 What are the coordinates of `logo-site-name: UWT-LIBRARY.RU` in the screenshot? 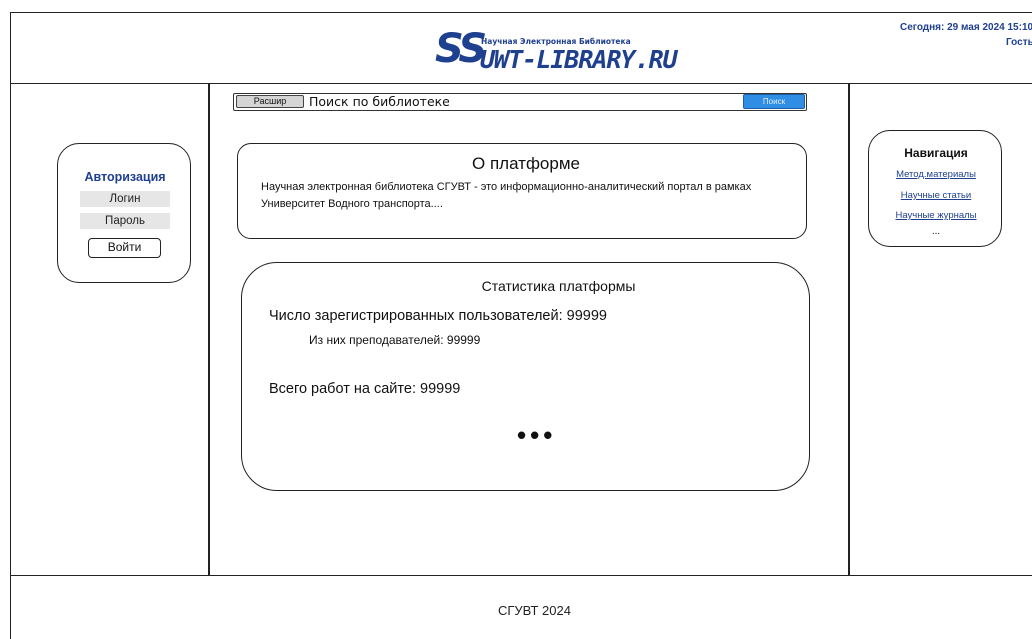 It's located at (579, 59).